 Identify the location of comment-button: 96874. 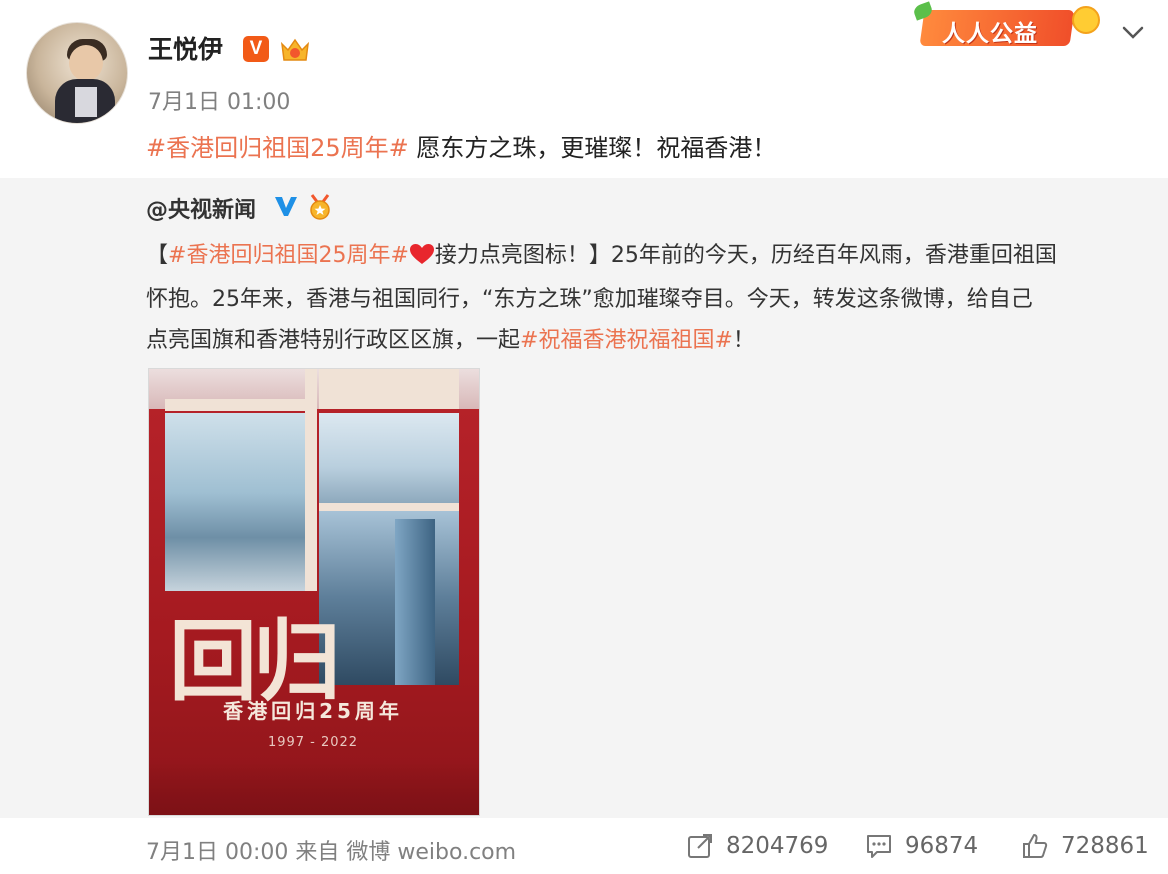
(930, 846).